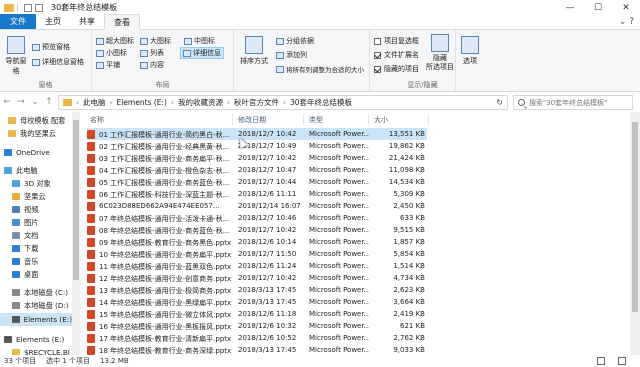 This screenshot has height=367, width=640. What do you see at coordinates (35, 102) in the screenshot?
I see `recent-locations-button: ⌄` at bounding box center [35, 102].